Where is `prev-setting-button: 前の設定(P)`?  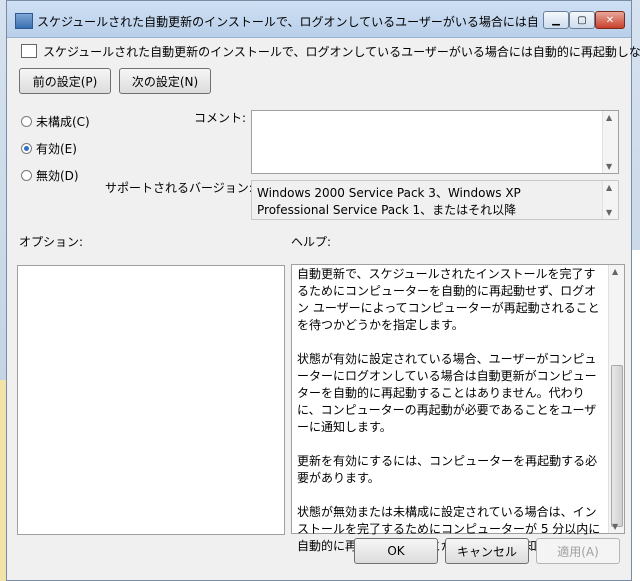
prev-setting-button: 前の設定(P) is located at coordinates (65, 81).